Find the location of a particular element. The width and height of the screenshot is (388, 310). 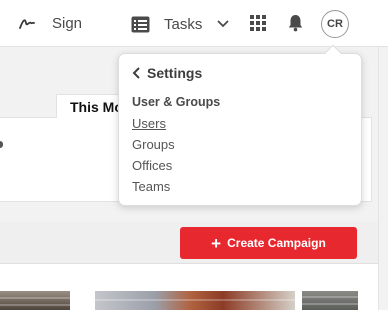

tasks-label: Tasks is located at coordinates (183, 24).